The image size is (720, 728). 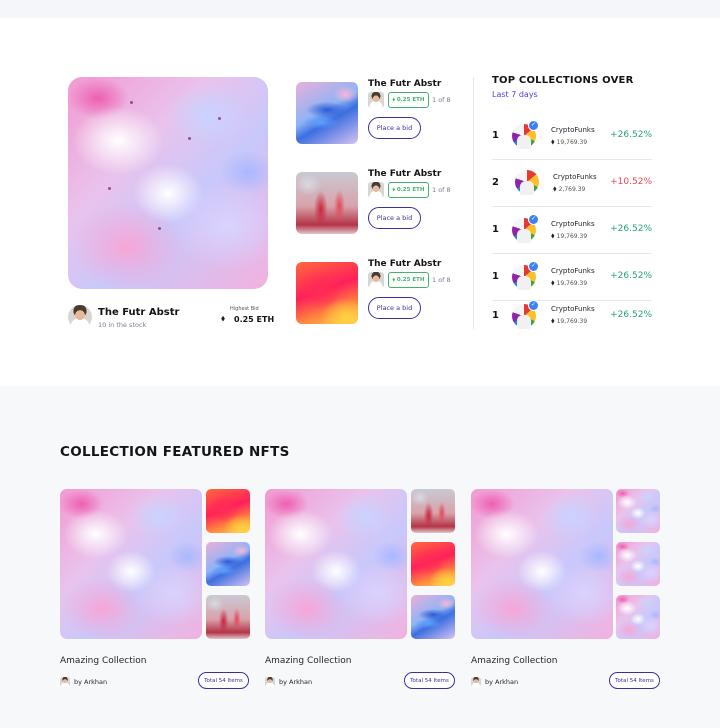 What do you see at coordinates (168, 183) in the screenshot?
I see `featured-nft-image` at bounding box center [168, 183].